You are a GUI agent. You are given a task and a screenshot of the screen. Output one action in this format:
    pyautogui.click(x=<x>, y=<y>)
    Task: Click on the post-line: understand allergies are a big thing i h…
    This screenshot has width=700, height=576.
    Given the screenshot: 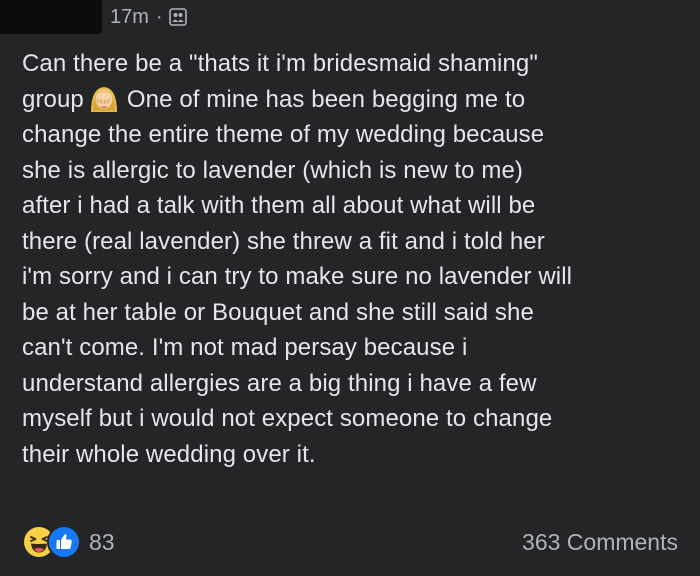 What is the action you would take?
    pyautogui.click(x=279, y=383)
    